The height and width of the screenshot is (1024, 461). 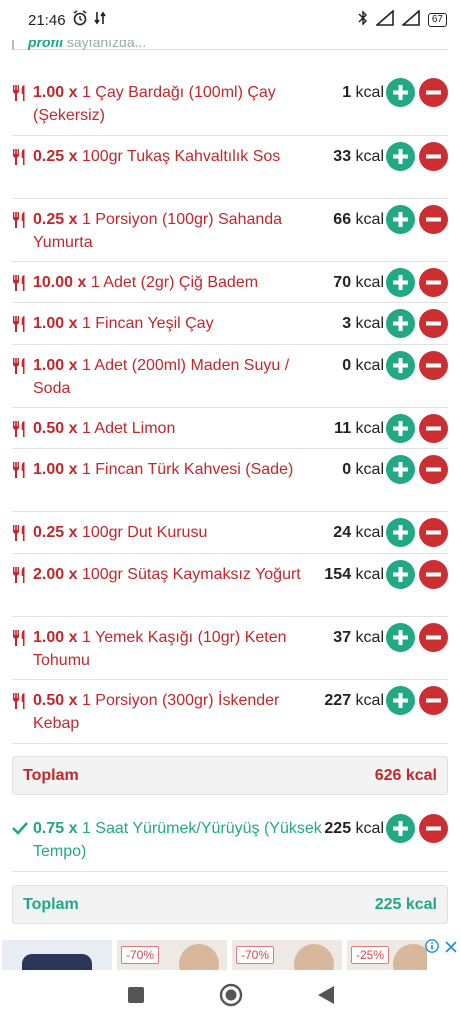 I want to click on food-row: 1.00 x 1 Fincan Yeşil Çay 3 kcal, so click(x=230, y=324).